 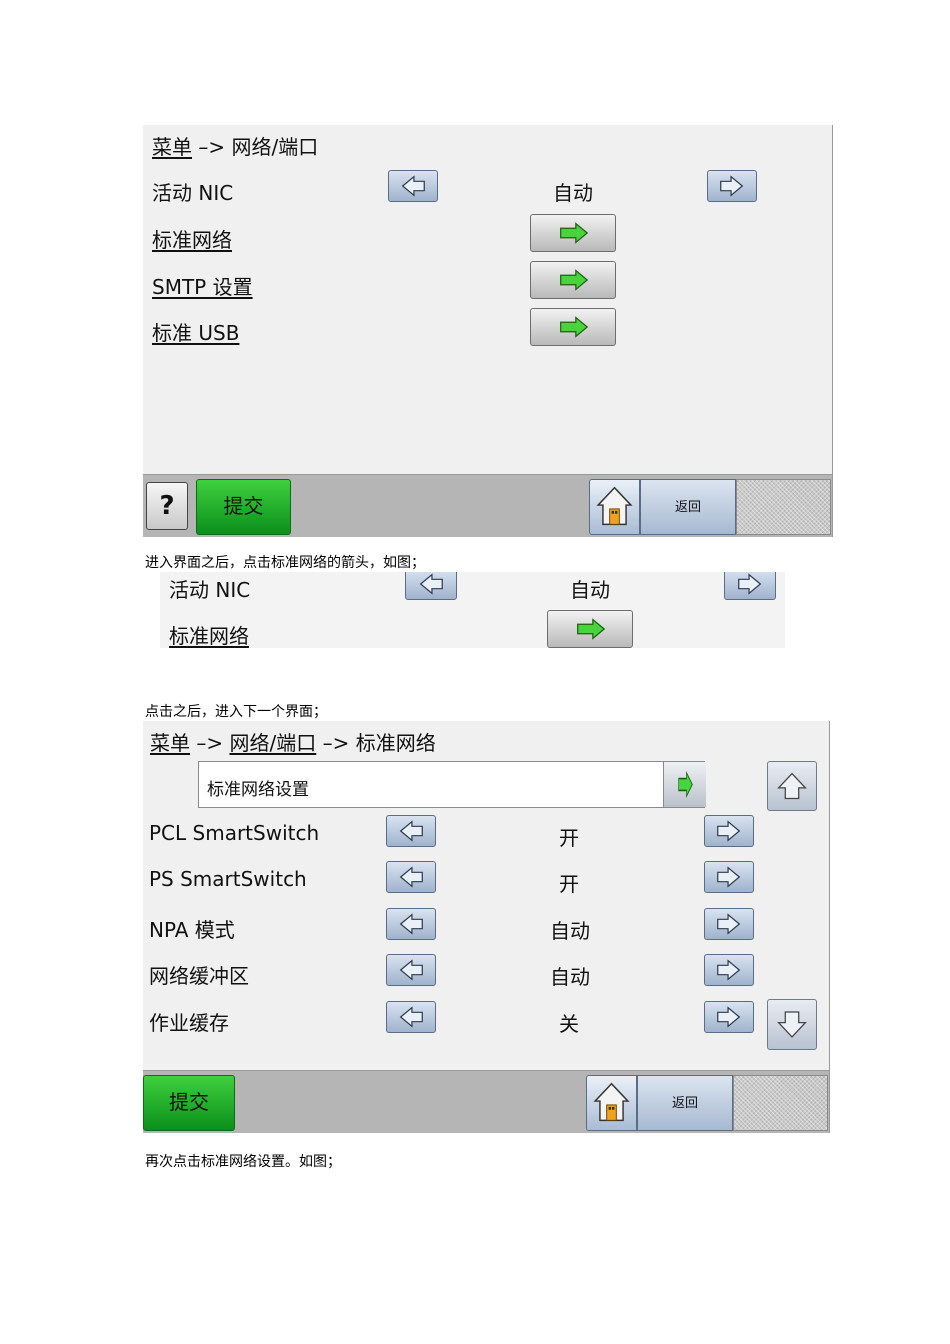 I want to click on caption-1: 进入界面之后，点击标准网络的箭头，如图；, so click(x=285, y=563).